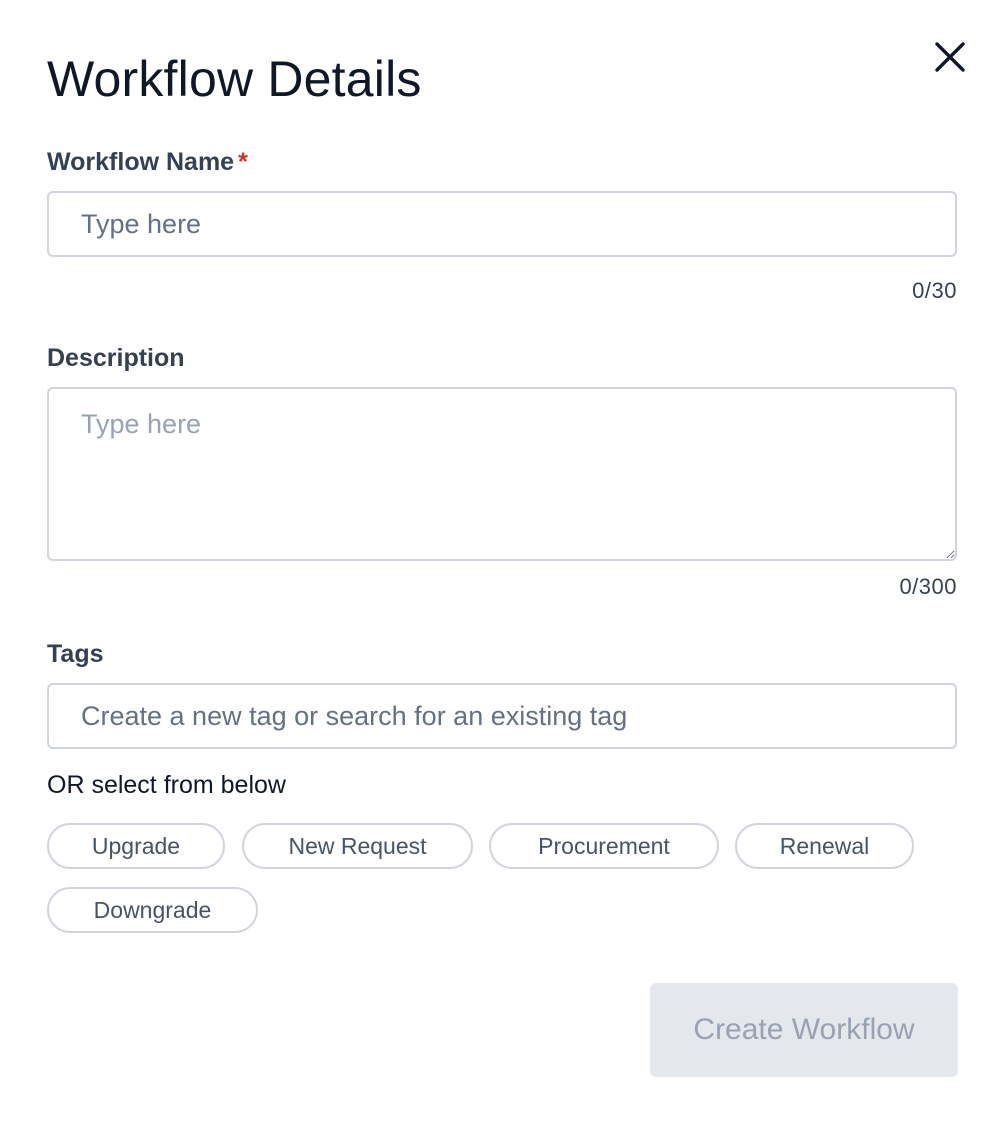  What do you see at coordinates (141, 162) in the screenshot?
I see `workflow-name-label-text: Workflow Name` at bounding box center [141, 162].